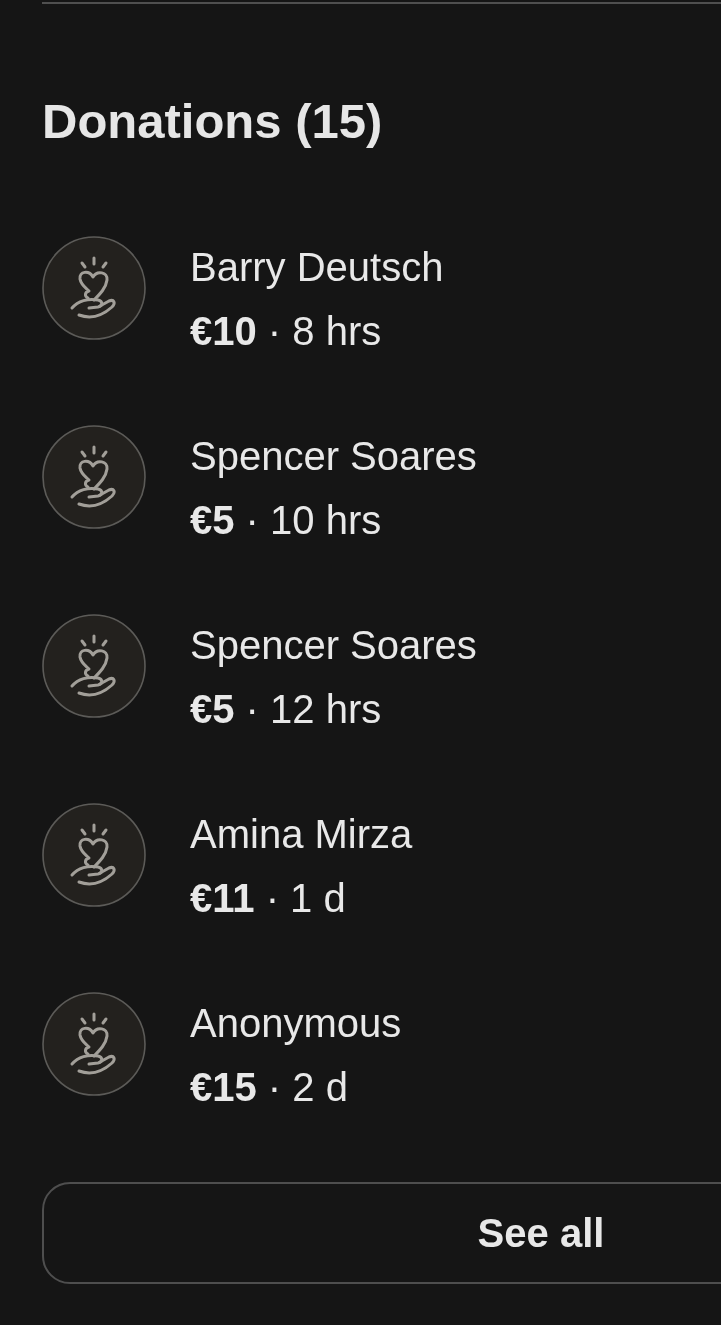 The height and width of the screenshot is (1325, 721). I want to click on section-heading: Donations (15), so click(213, 121).